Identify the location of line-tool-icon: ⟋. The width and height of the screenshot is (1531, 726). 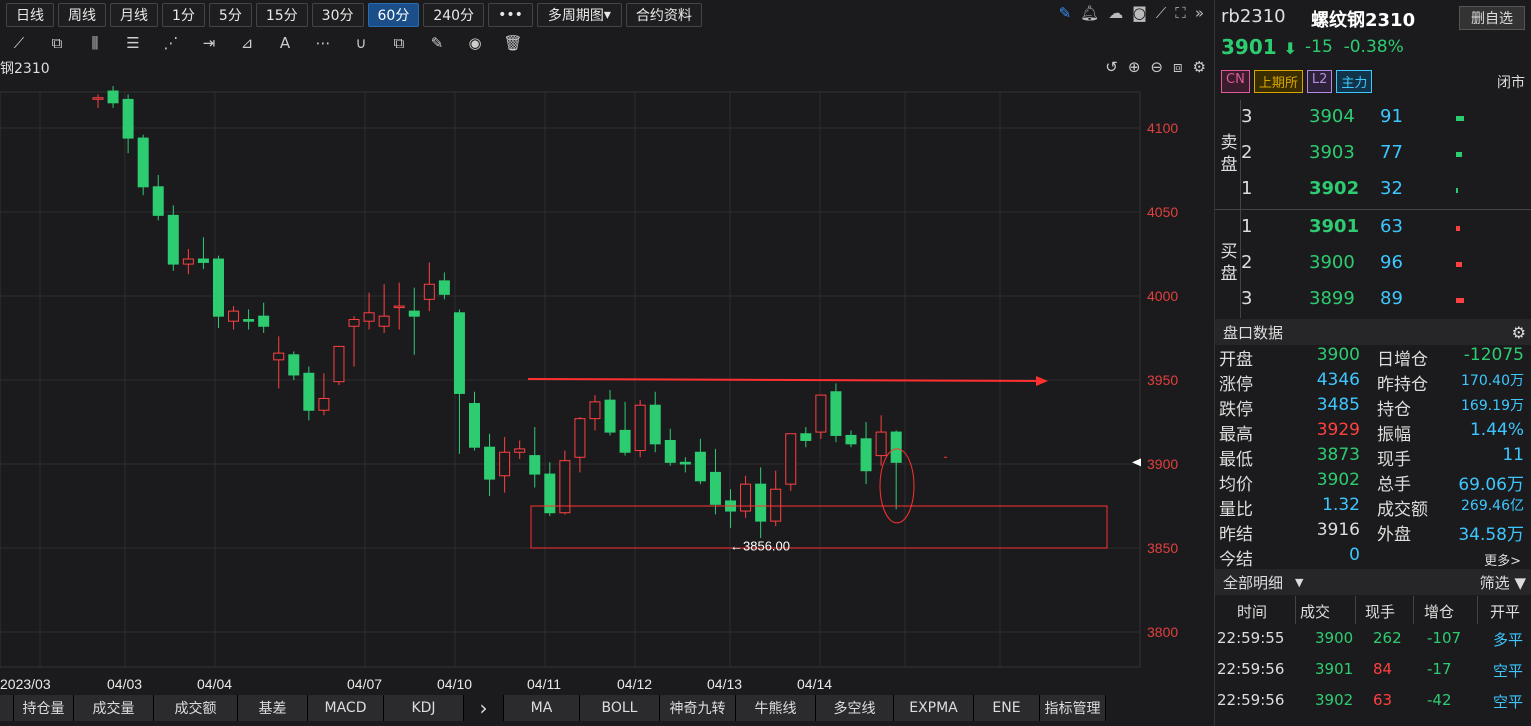
(19, 43).